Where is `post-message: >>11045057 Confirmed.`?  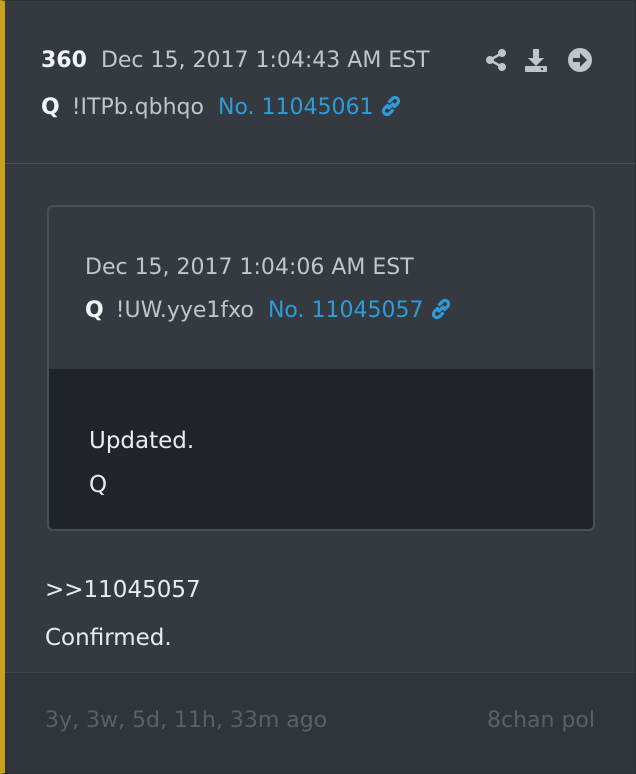
post-message: >>11045057 Confirmed. is located at coordinates (123, 614).